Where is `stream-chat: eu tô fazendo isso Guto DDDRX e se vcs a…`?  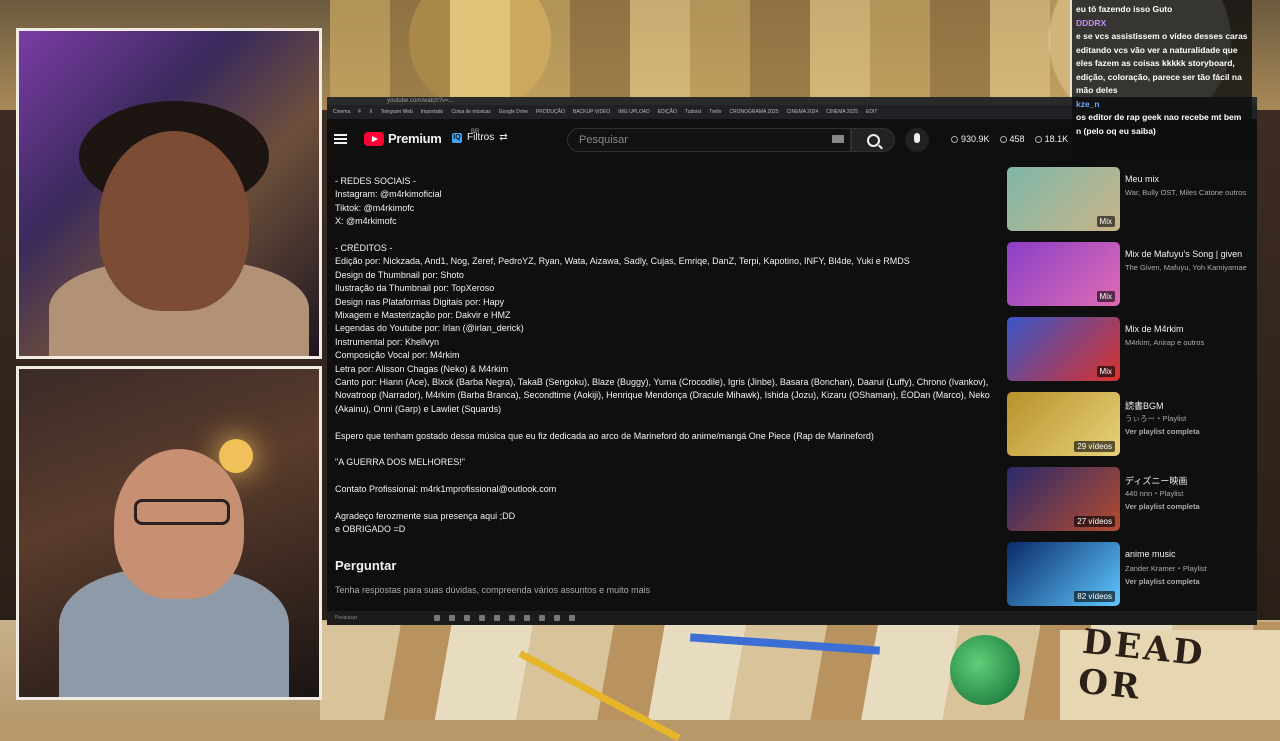
stream-chat: eu tô fazendo isso Guto DDDRX e se vcs a… is located at coordinates (1162, 80).